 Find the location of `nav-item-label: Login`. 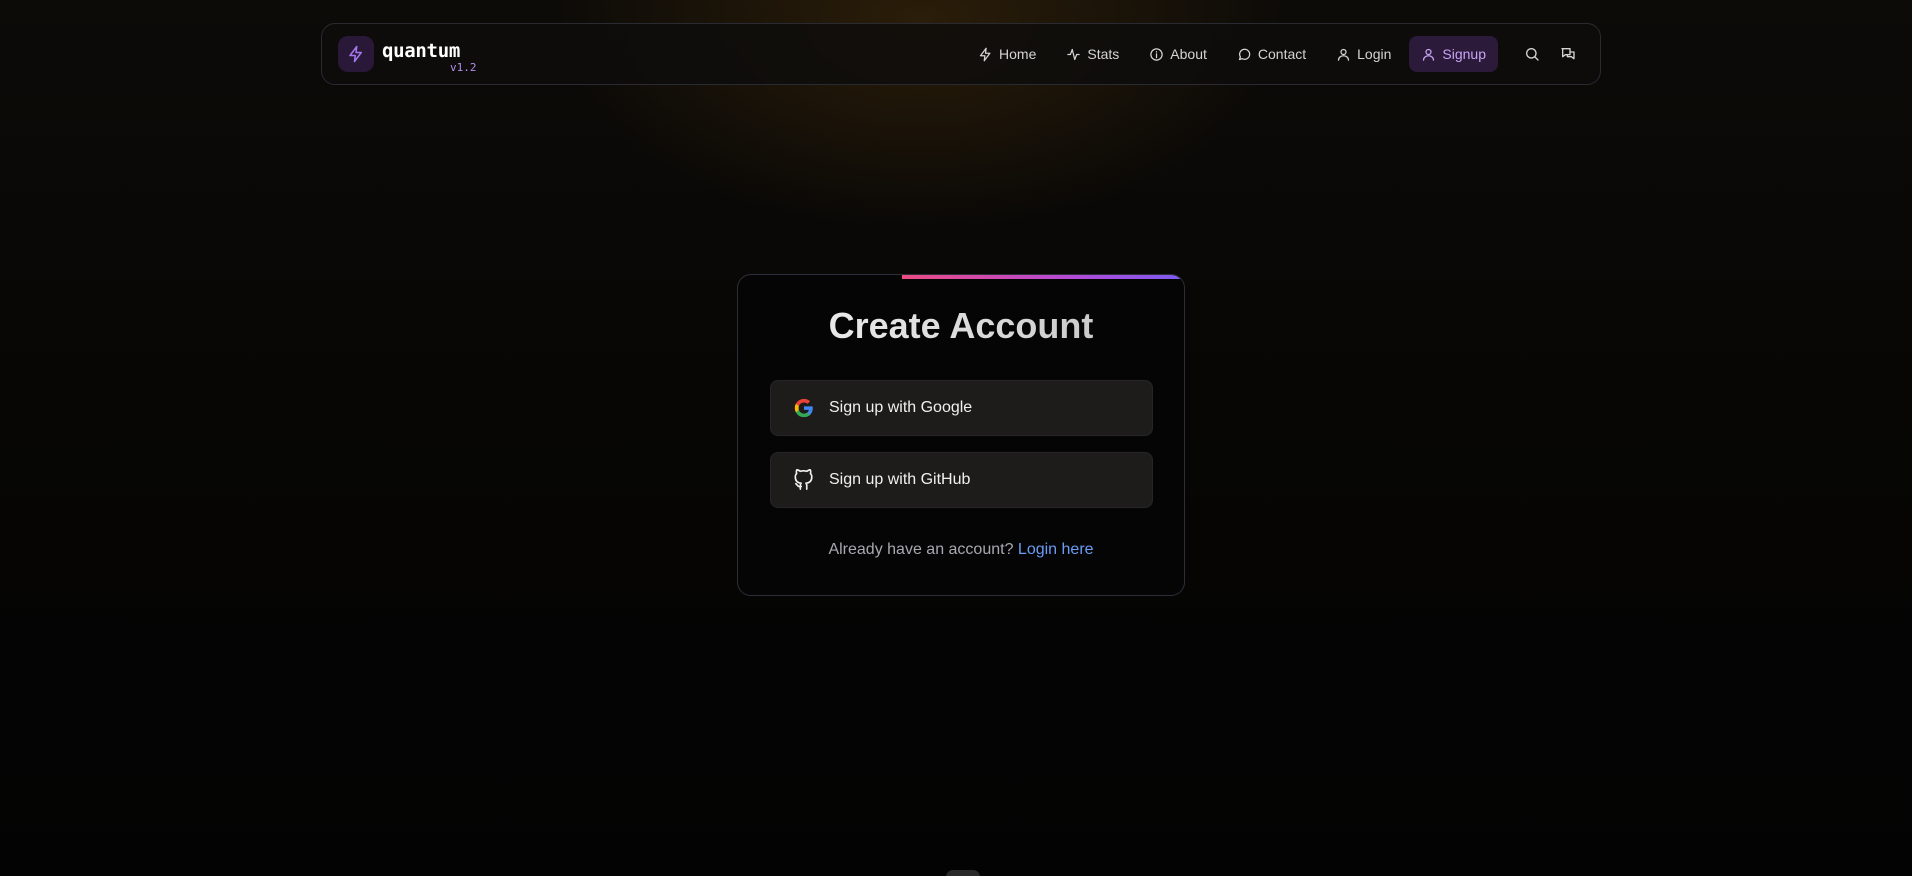

nav-item-label: Login is located at coordinates (1374, 54).